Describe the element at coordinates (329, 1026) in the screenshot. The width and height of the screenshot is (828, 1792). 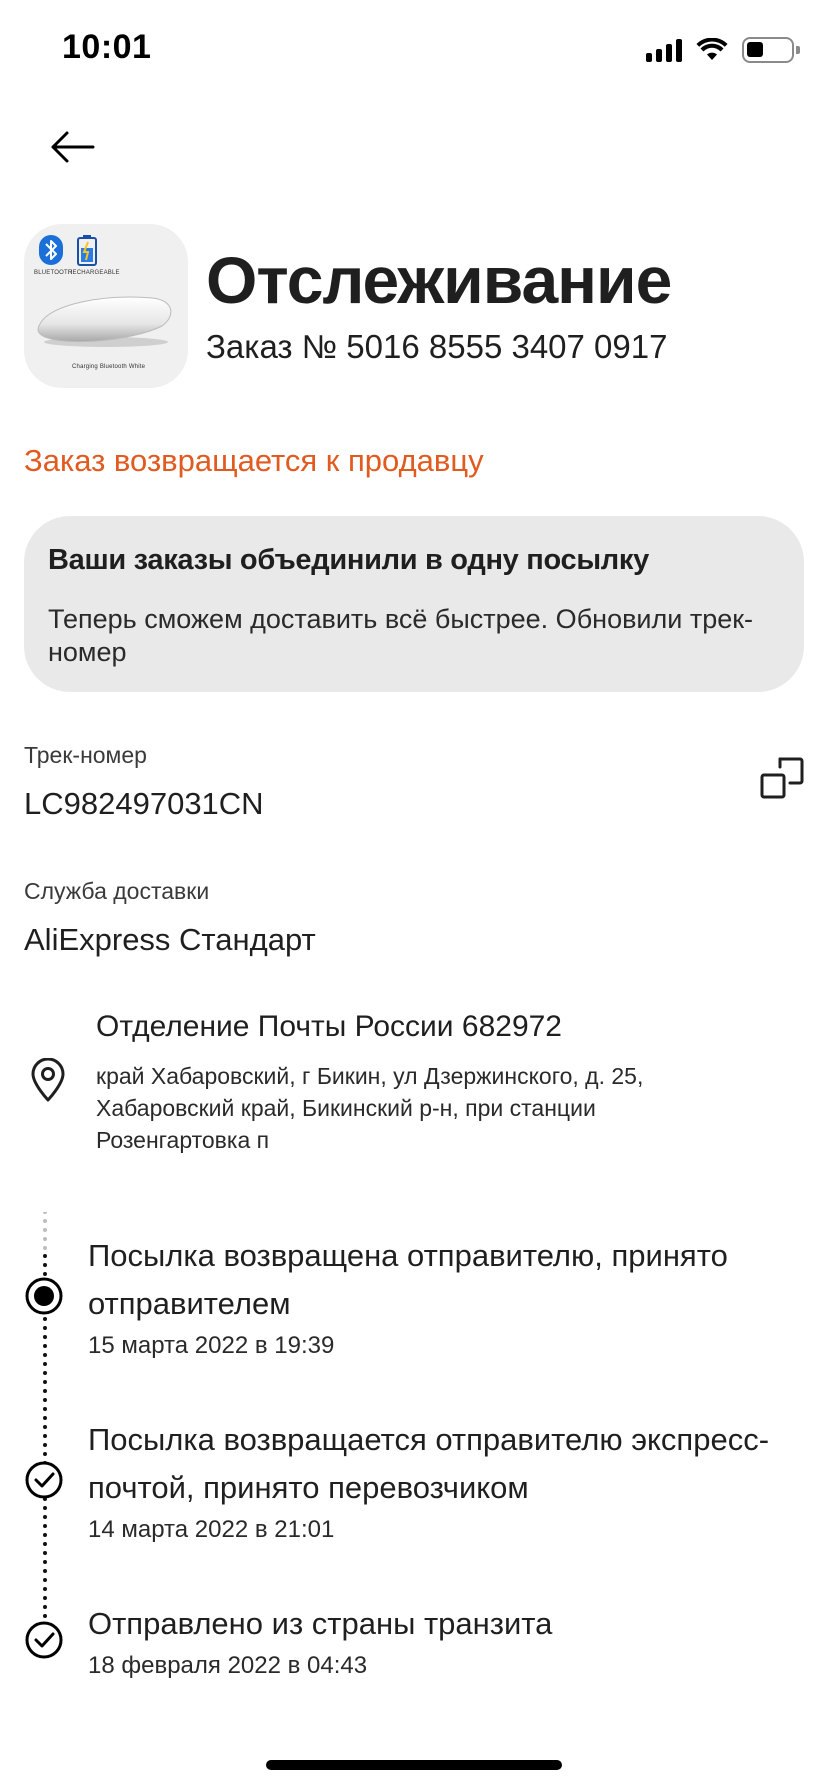
I see `pickup-point-title: Отделение Почты России 682972` at that location.